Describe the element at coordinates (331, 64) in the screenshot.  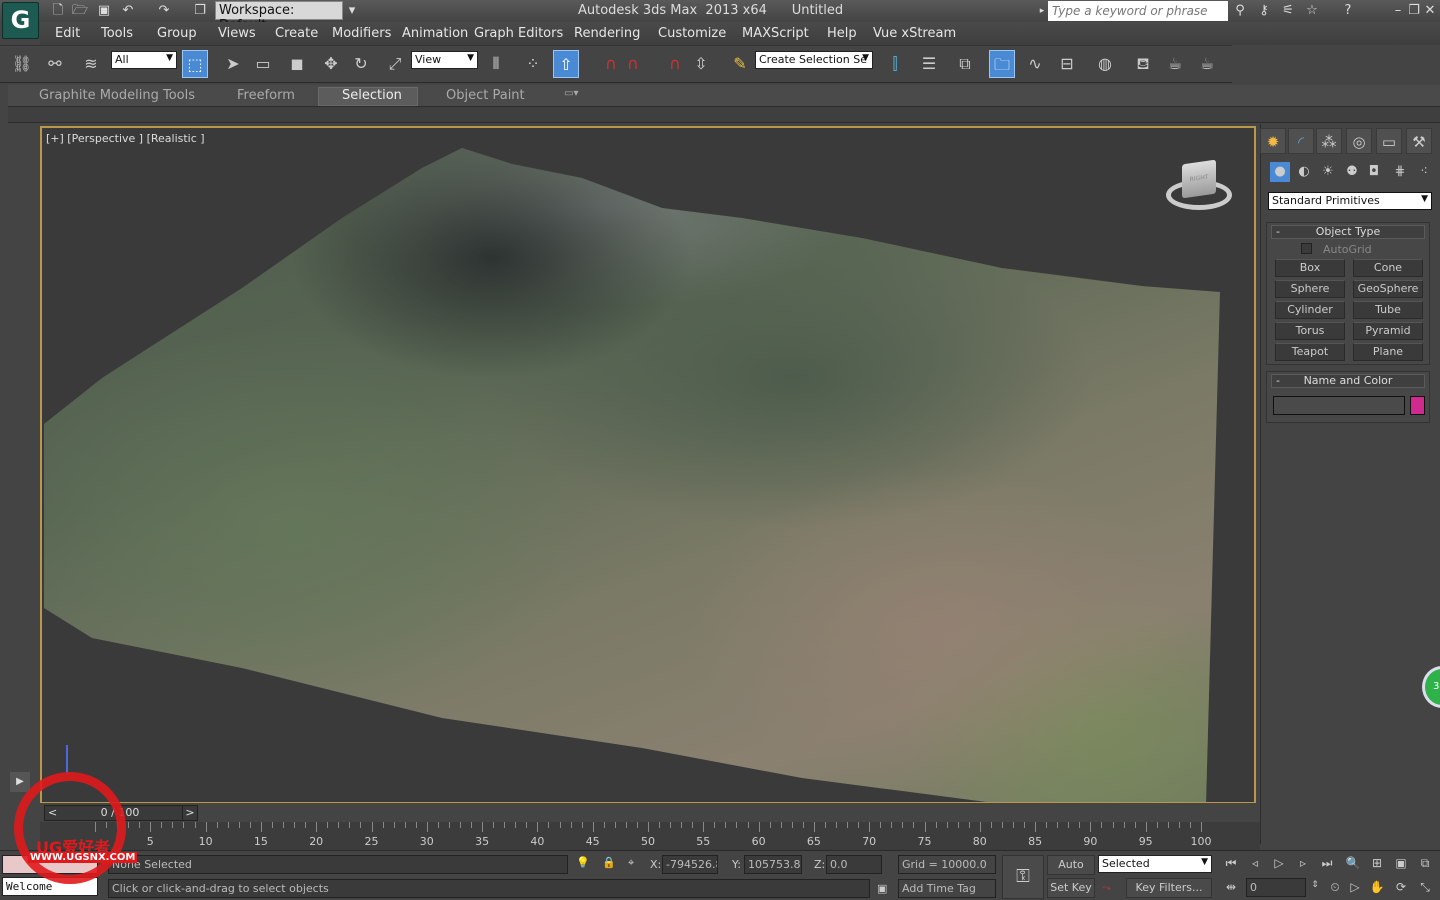
I see `select-move-icon: ✥` at that location.